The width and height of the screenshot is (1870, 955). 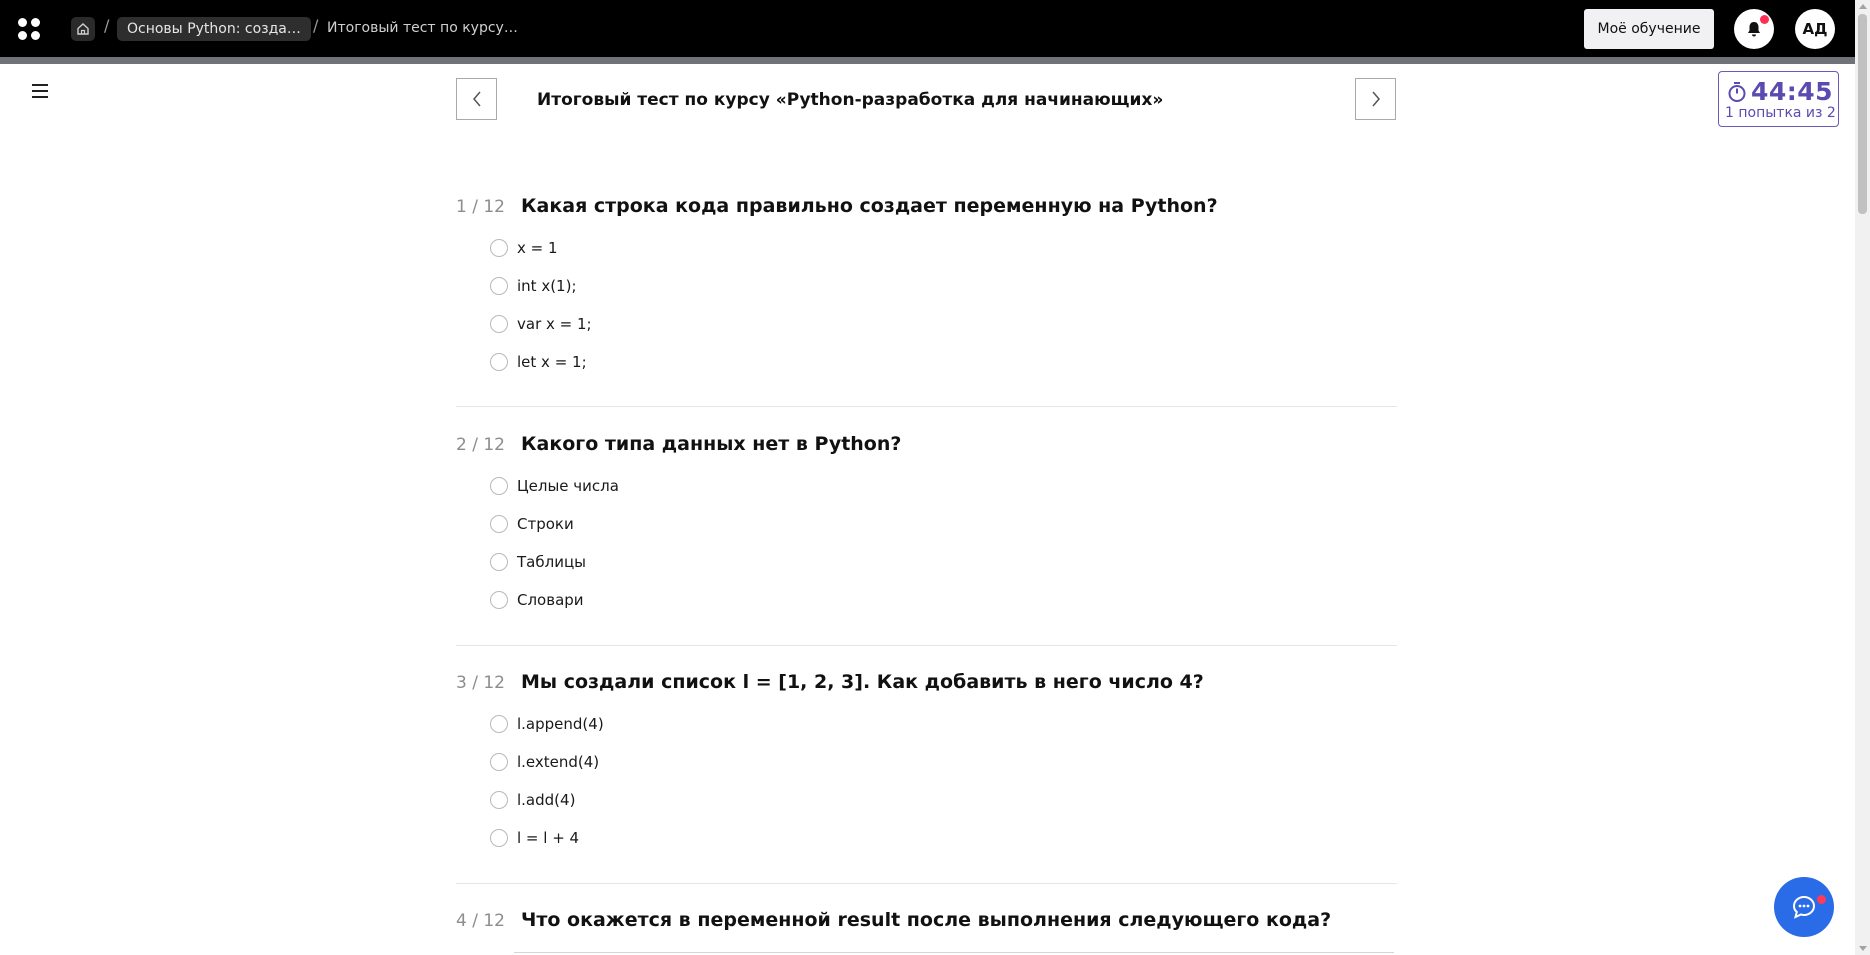 What do you see at coordinates (1649, 29) in the screenshot?
I see `my-learning-button: Моё обучение` at bounding box center [1649, 29].